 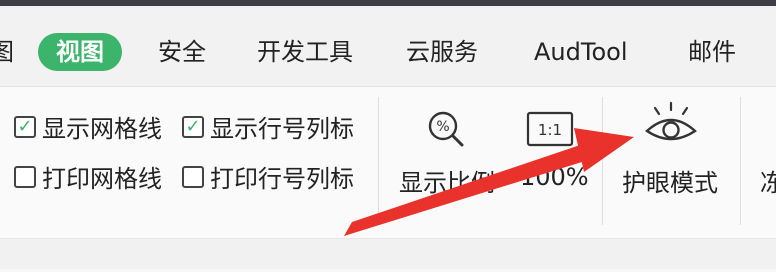 I want to click on tab-security: 安全, so click(x=182, y=52).